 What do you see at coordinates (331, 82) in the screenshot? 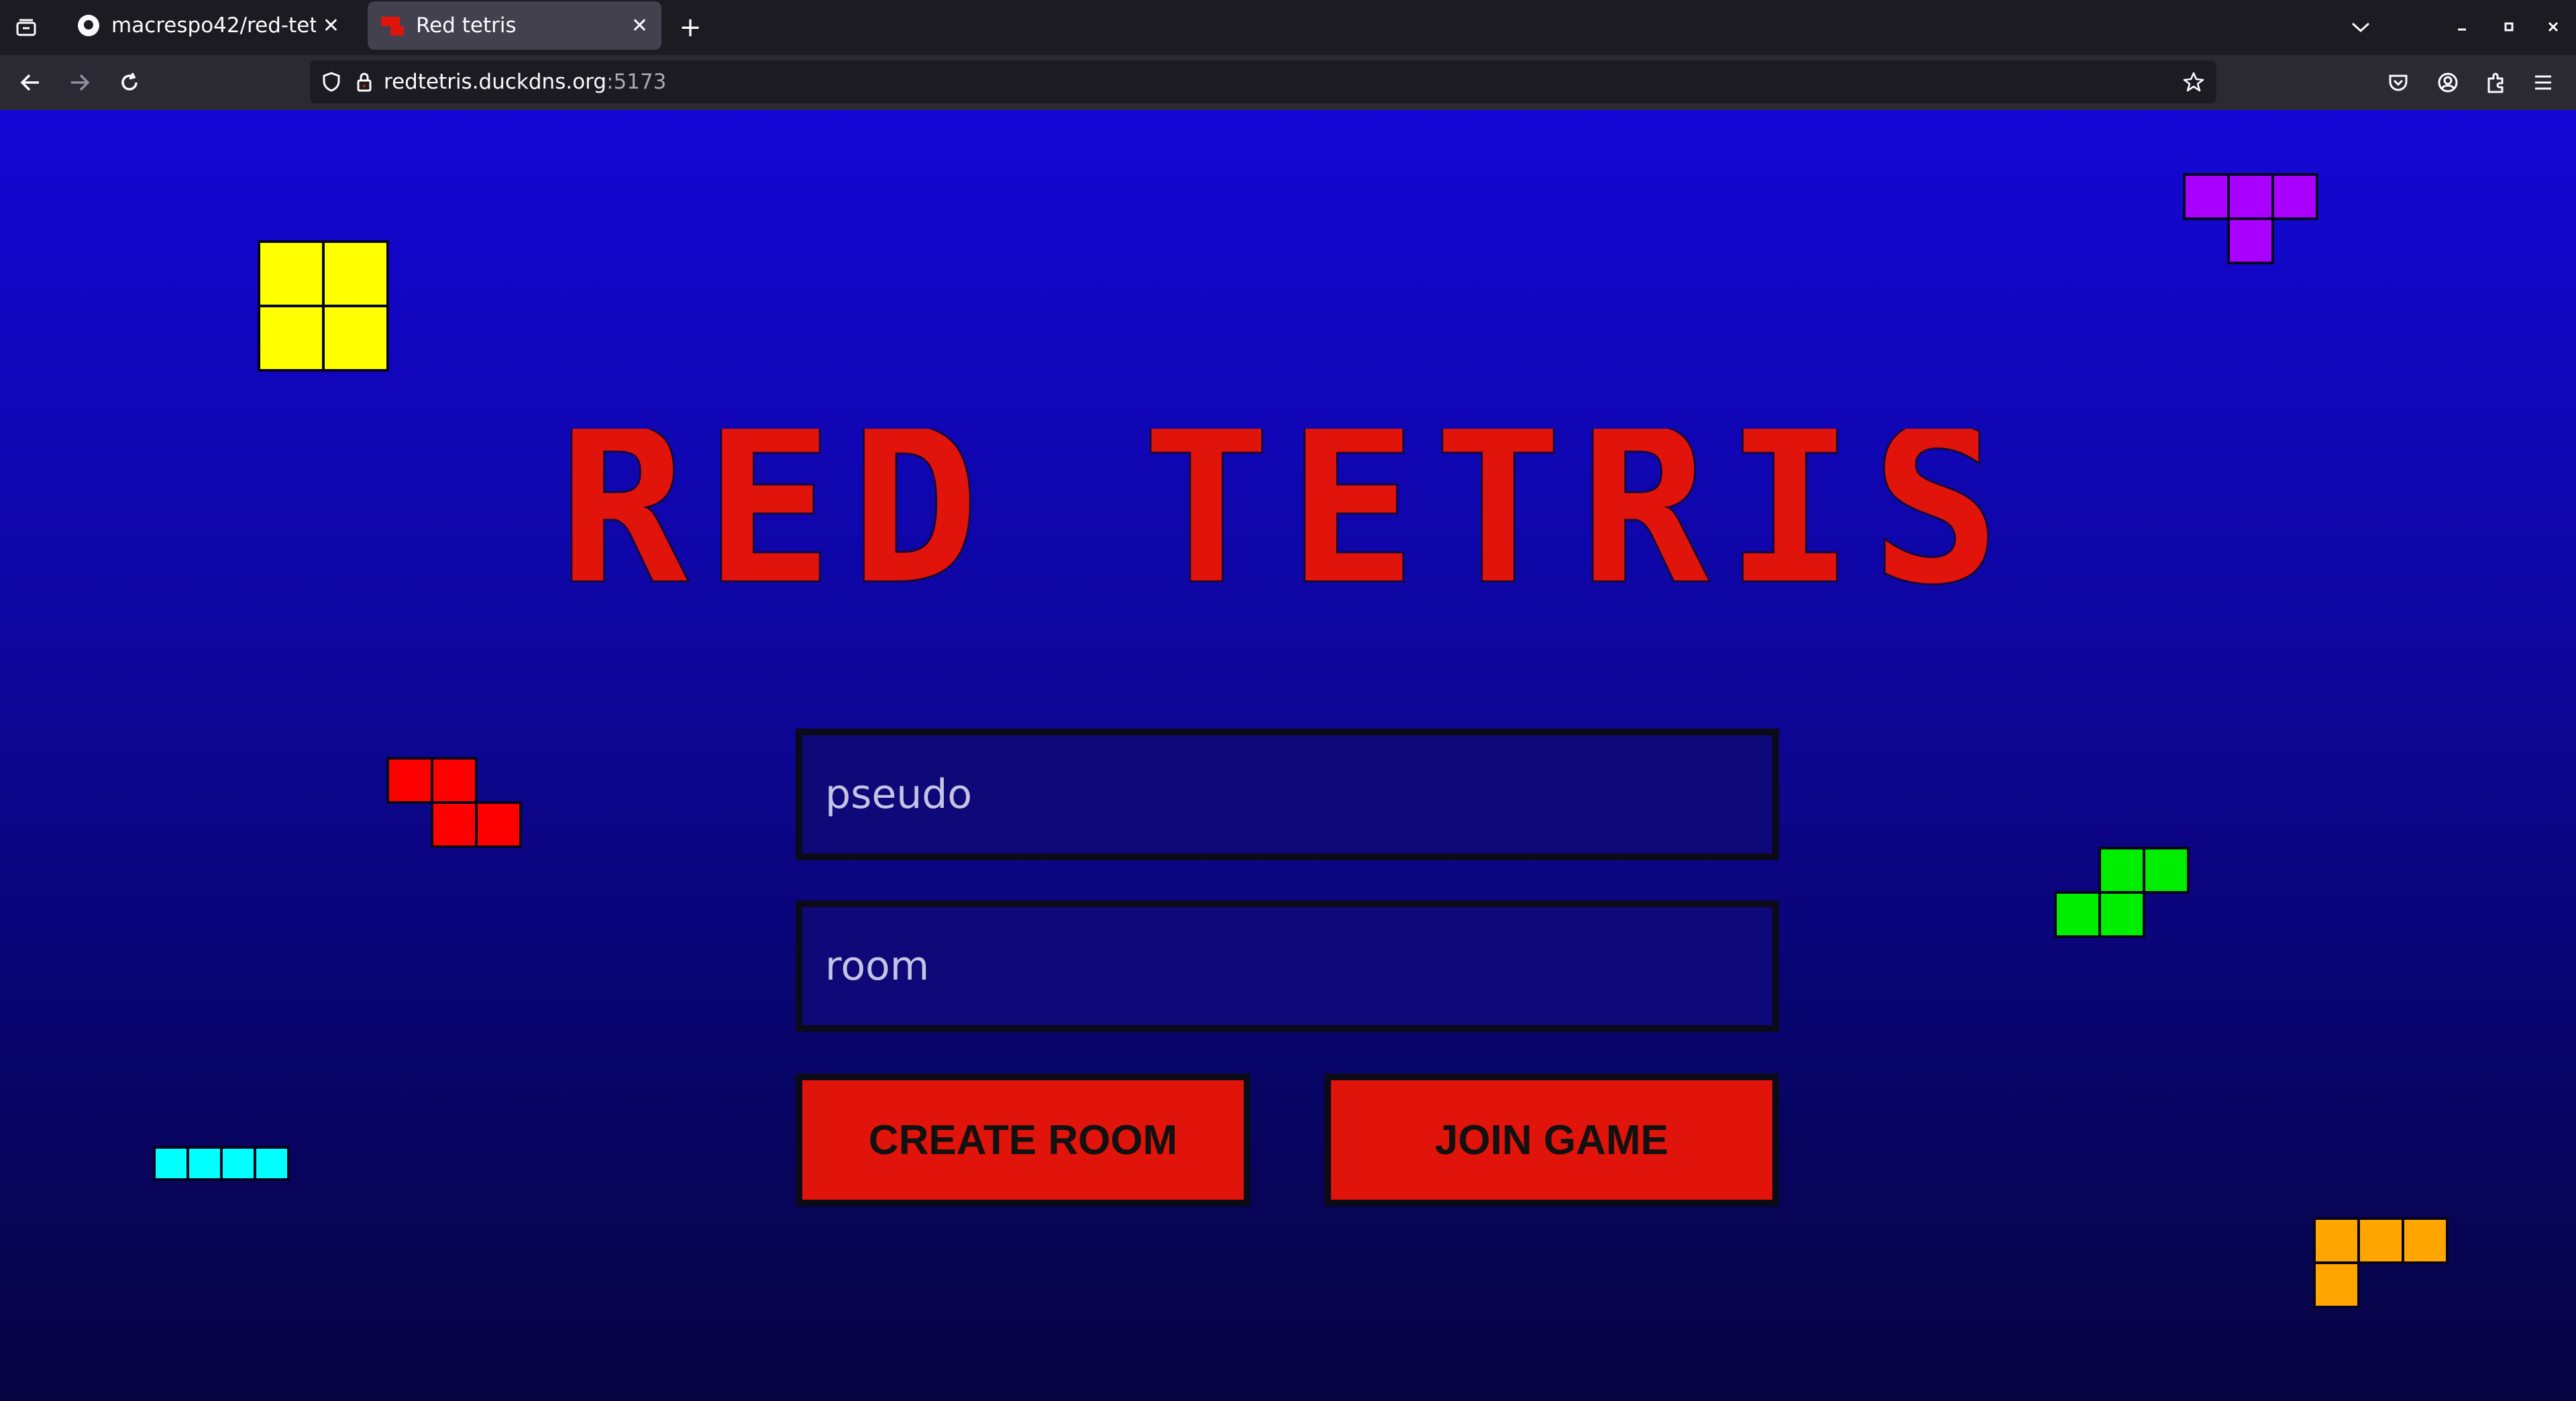
I see `shield-icon` at bounding box center [331, 82].